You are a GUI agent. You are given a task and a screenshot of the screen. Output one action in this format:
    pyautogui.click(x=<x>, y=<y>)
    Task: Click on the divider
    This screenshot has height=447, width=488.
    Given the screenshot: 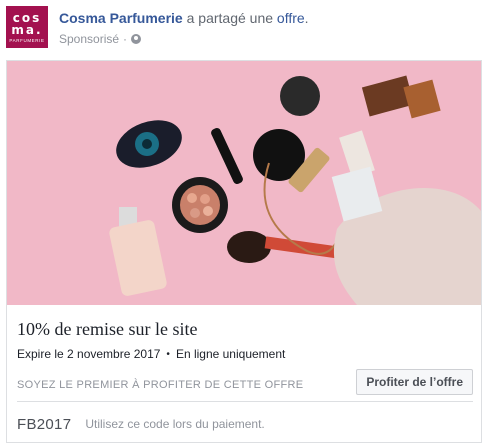 What is the action you would take?
    pyautogui.click(x=245, y=401)
    